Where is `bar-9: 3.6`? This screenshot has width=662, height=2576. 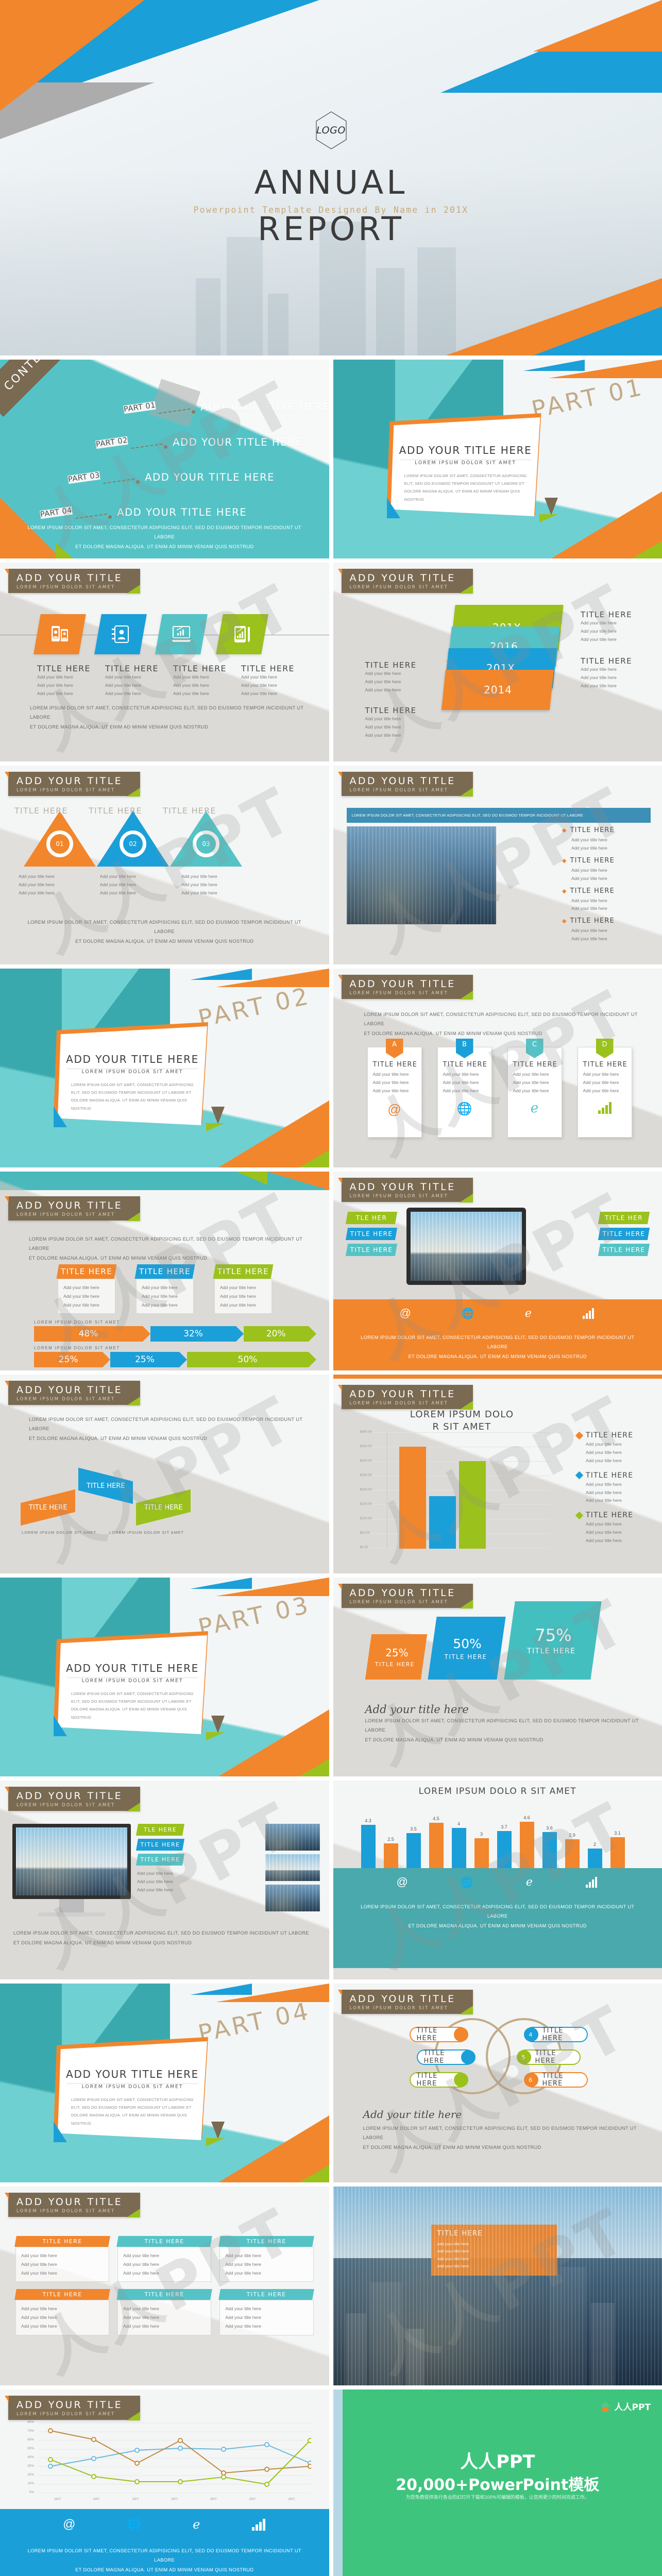
bar-9: 3.6 is located at coordinates (549, 1850).